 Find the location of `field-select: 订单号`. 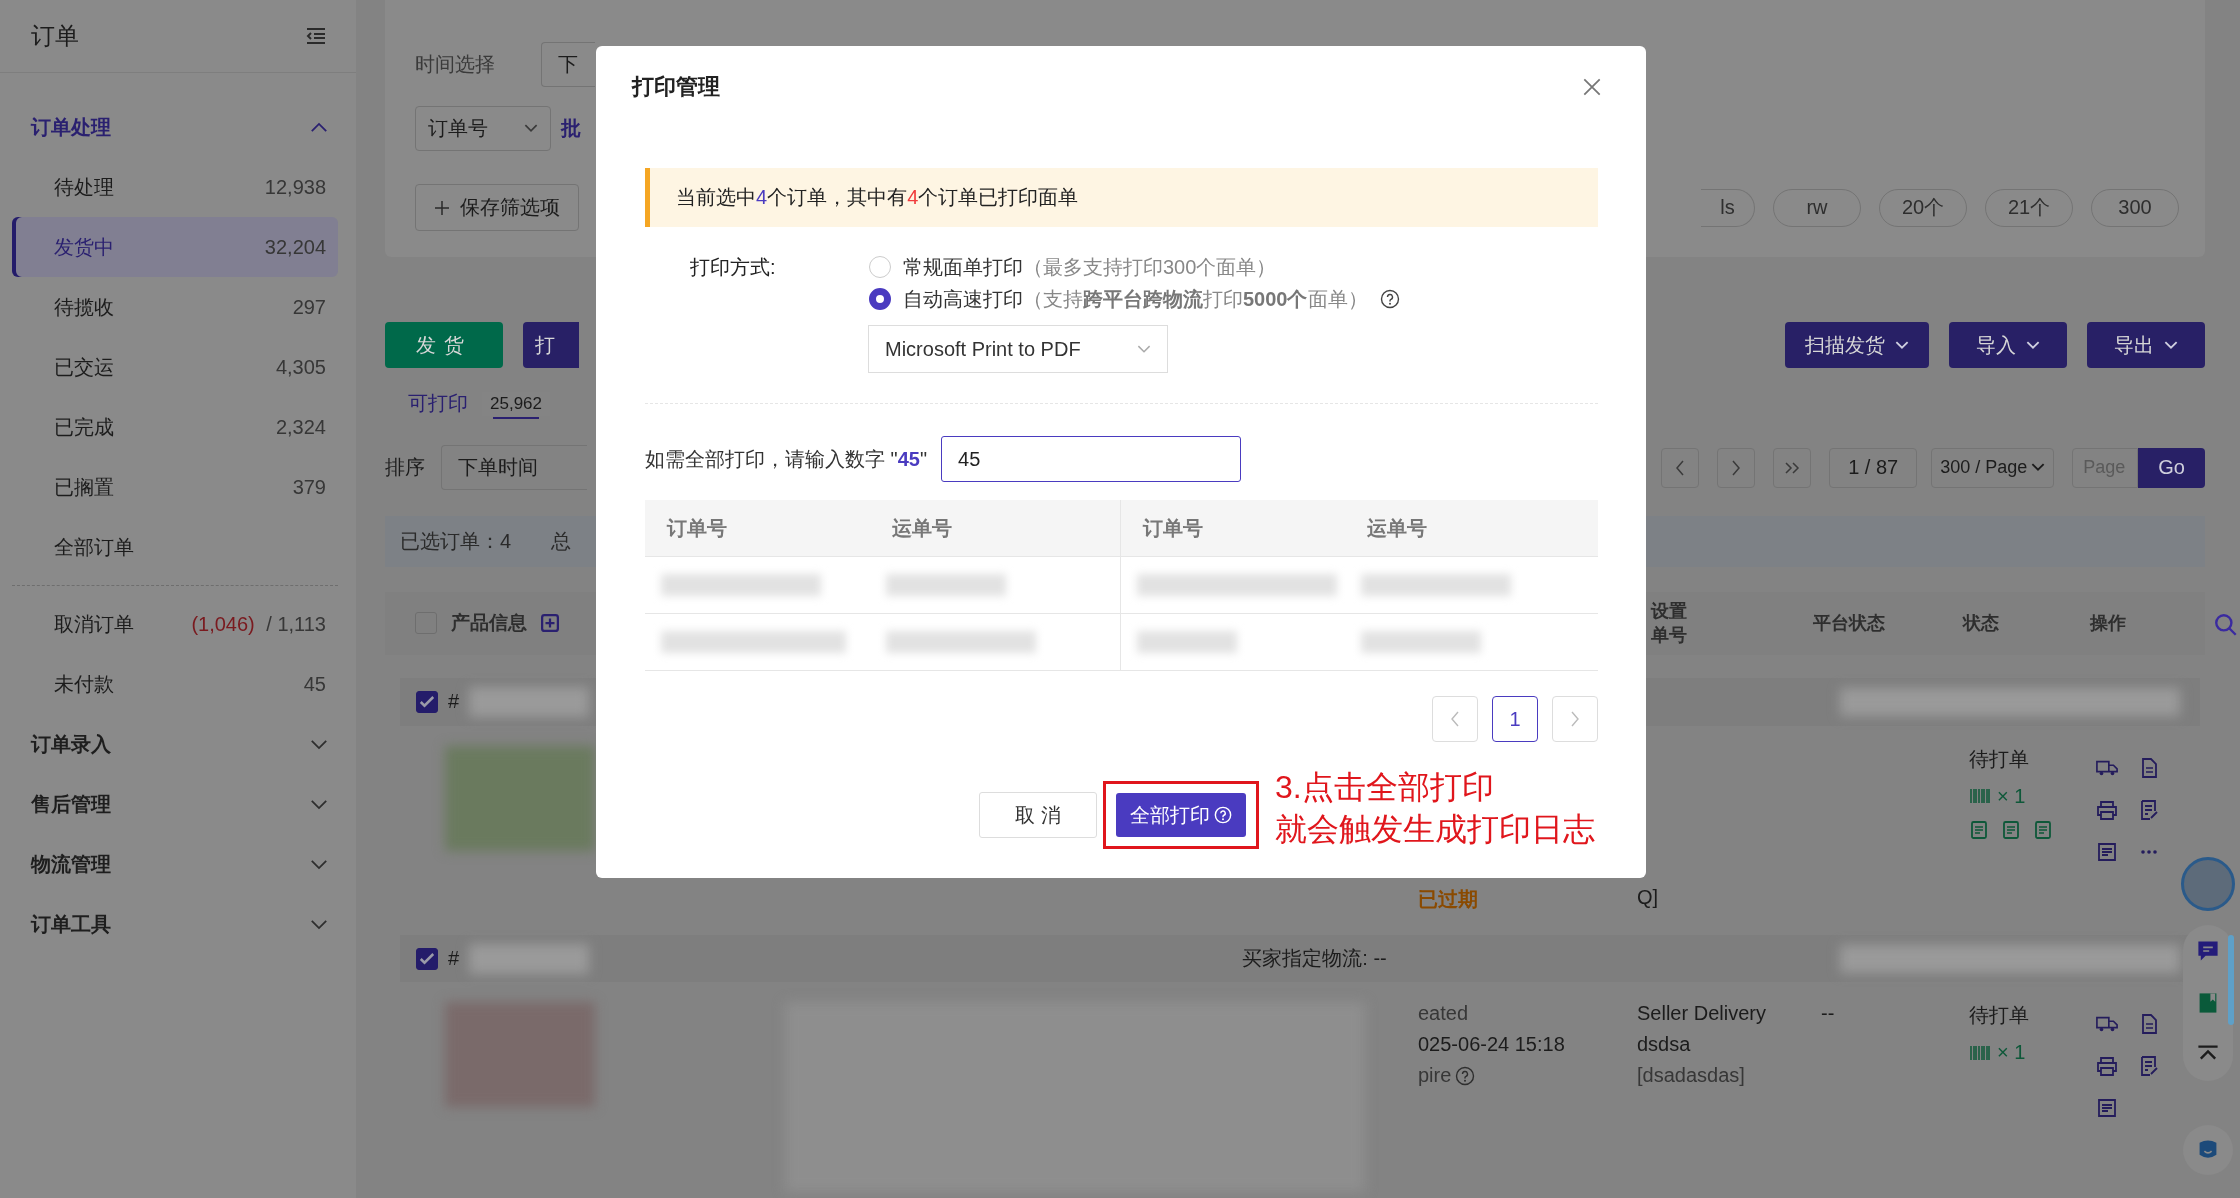

field-select: 订单号 is located at coordinates (483, 128).